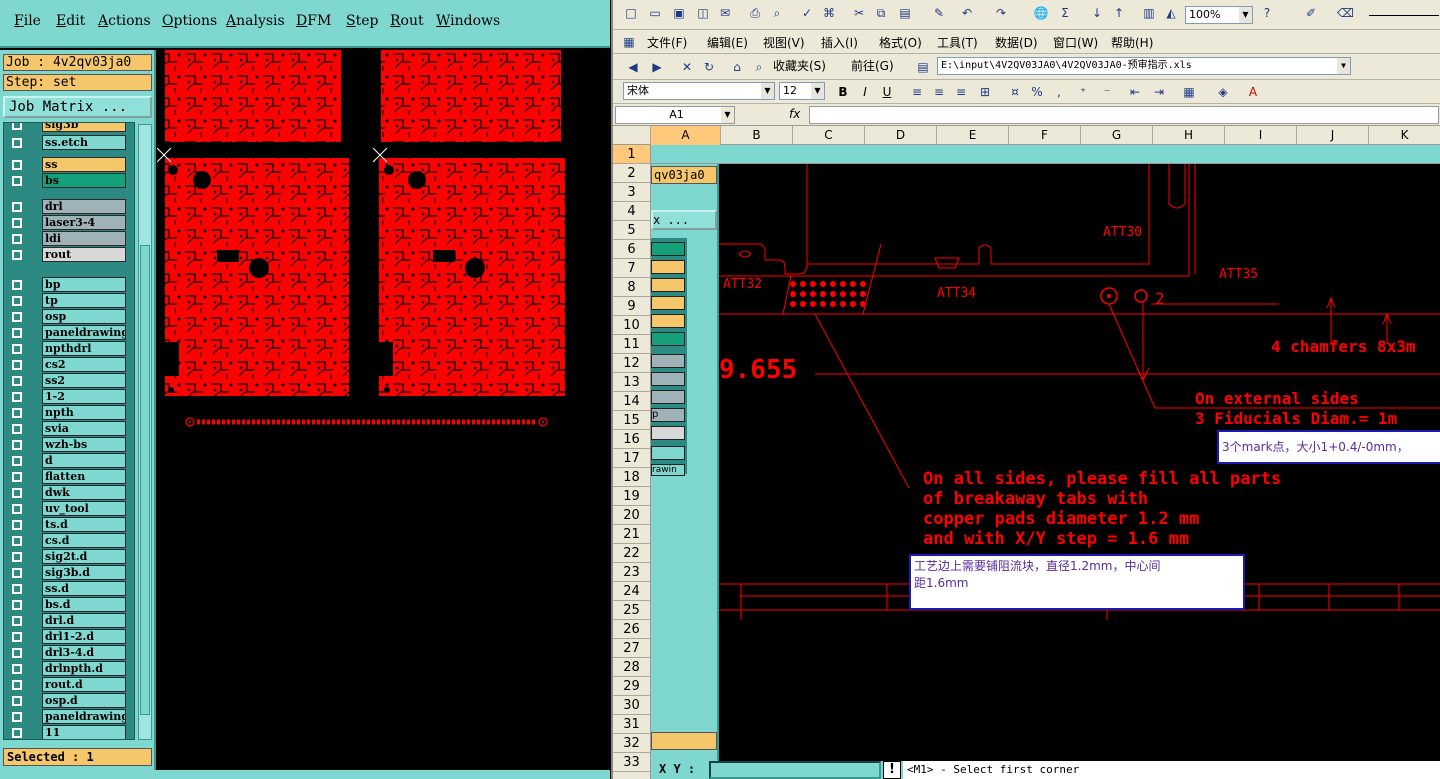  Describe the element at coordinates (69, 525) in the screenshot. I see `layer-row: ts.d` at that location.